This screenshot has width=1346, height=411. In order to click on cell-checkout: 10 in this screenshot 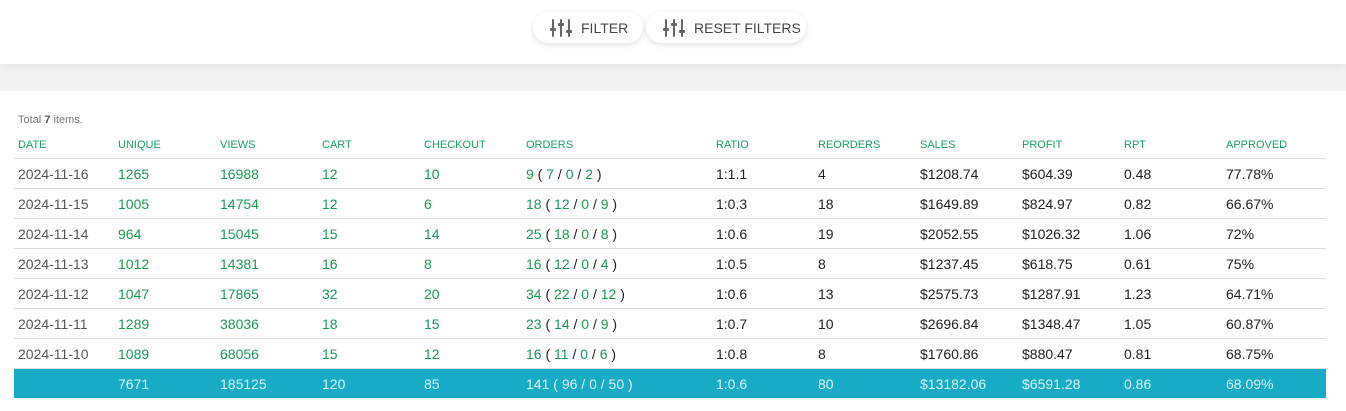, I will do `click(471, 173)`.